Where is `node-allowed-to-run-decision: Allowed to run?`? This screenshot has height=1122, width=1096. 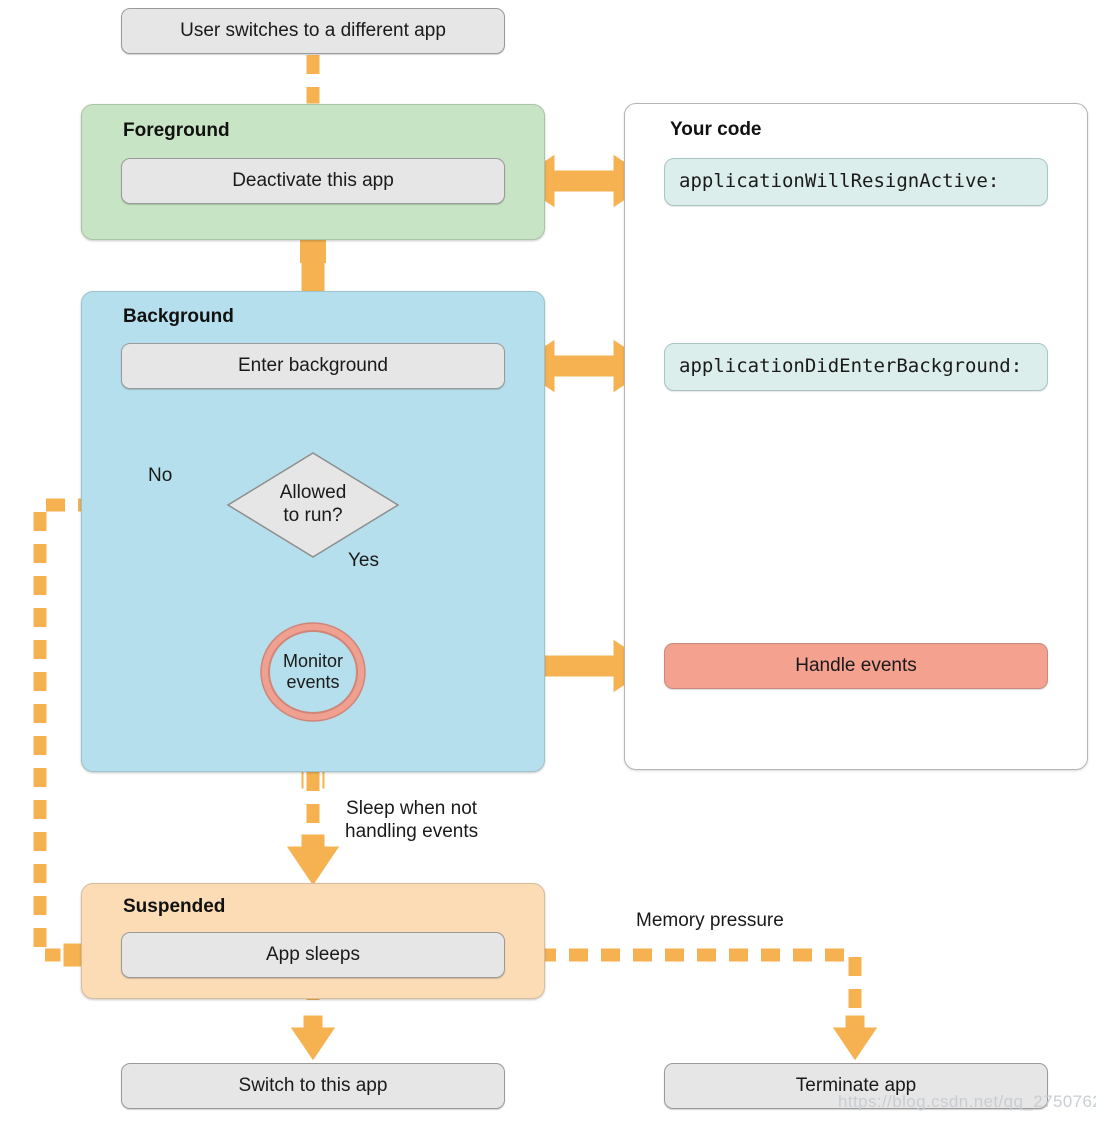 node-allowed-to-run-decision: Allowed to run? is located at coordinates (313, 505).